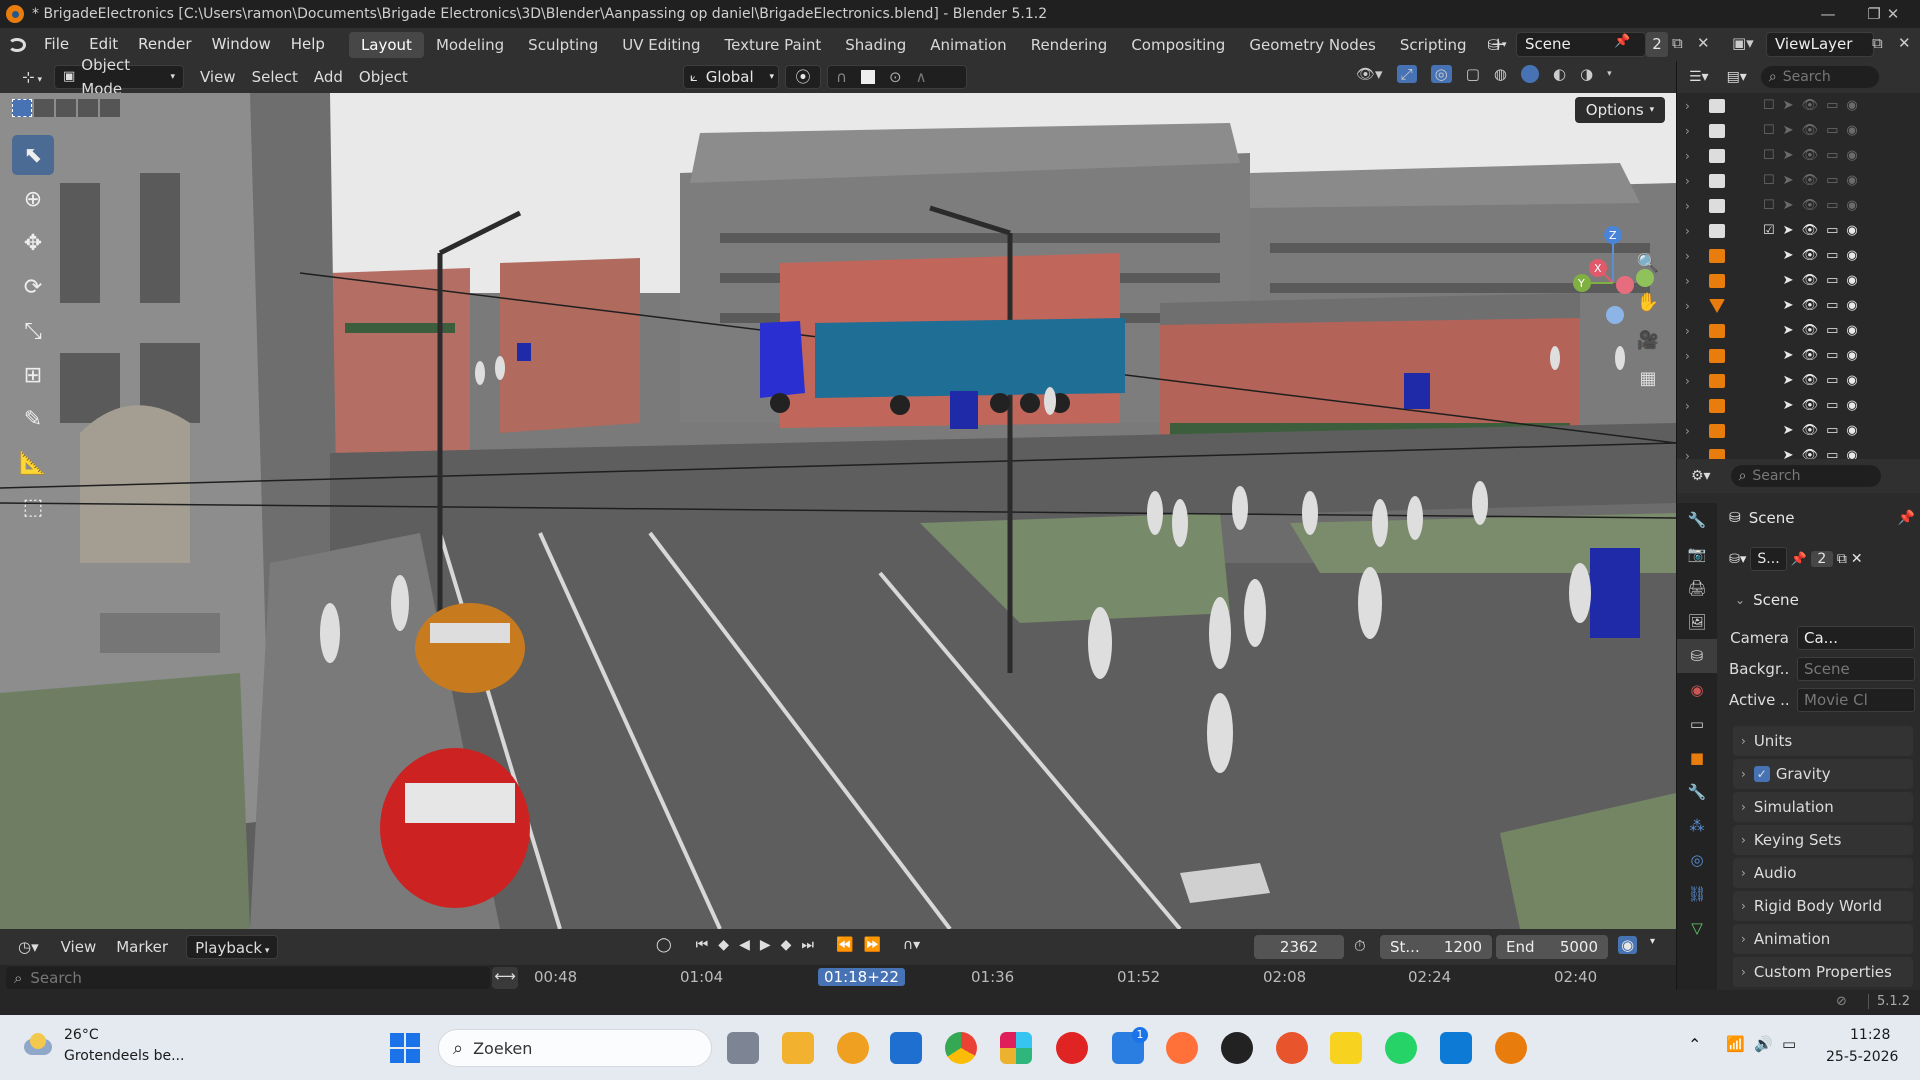 This screenshot has width=1920, height=1080. I want to click on play-reverse-icon: ◀, so click(744, 945).